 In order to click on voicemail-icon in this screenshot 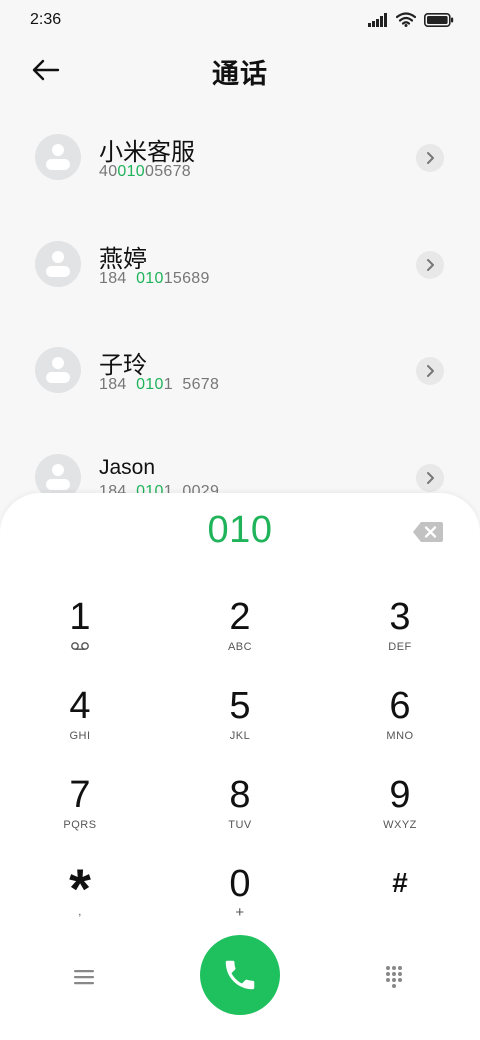, I will do `click(80, 647)`.